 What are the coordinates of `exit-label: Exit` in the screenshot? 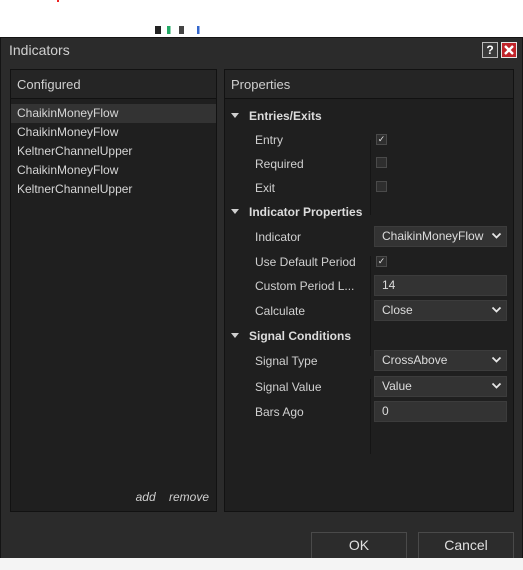 It's located at (265, 188).